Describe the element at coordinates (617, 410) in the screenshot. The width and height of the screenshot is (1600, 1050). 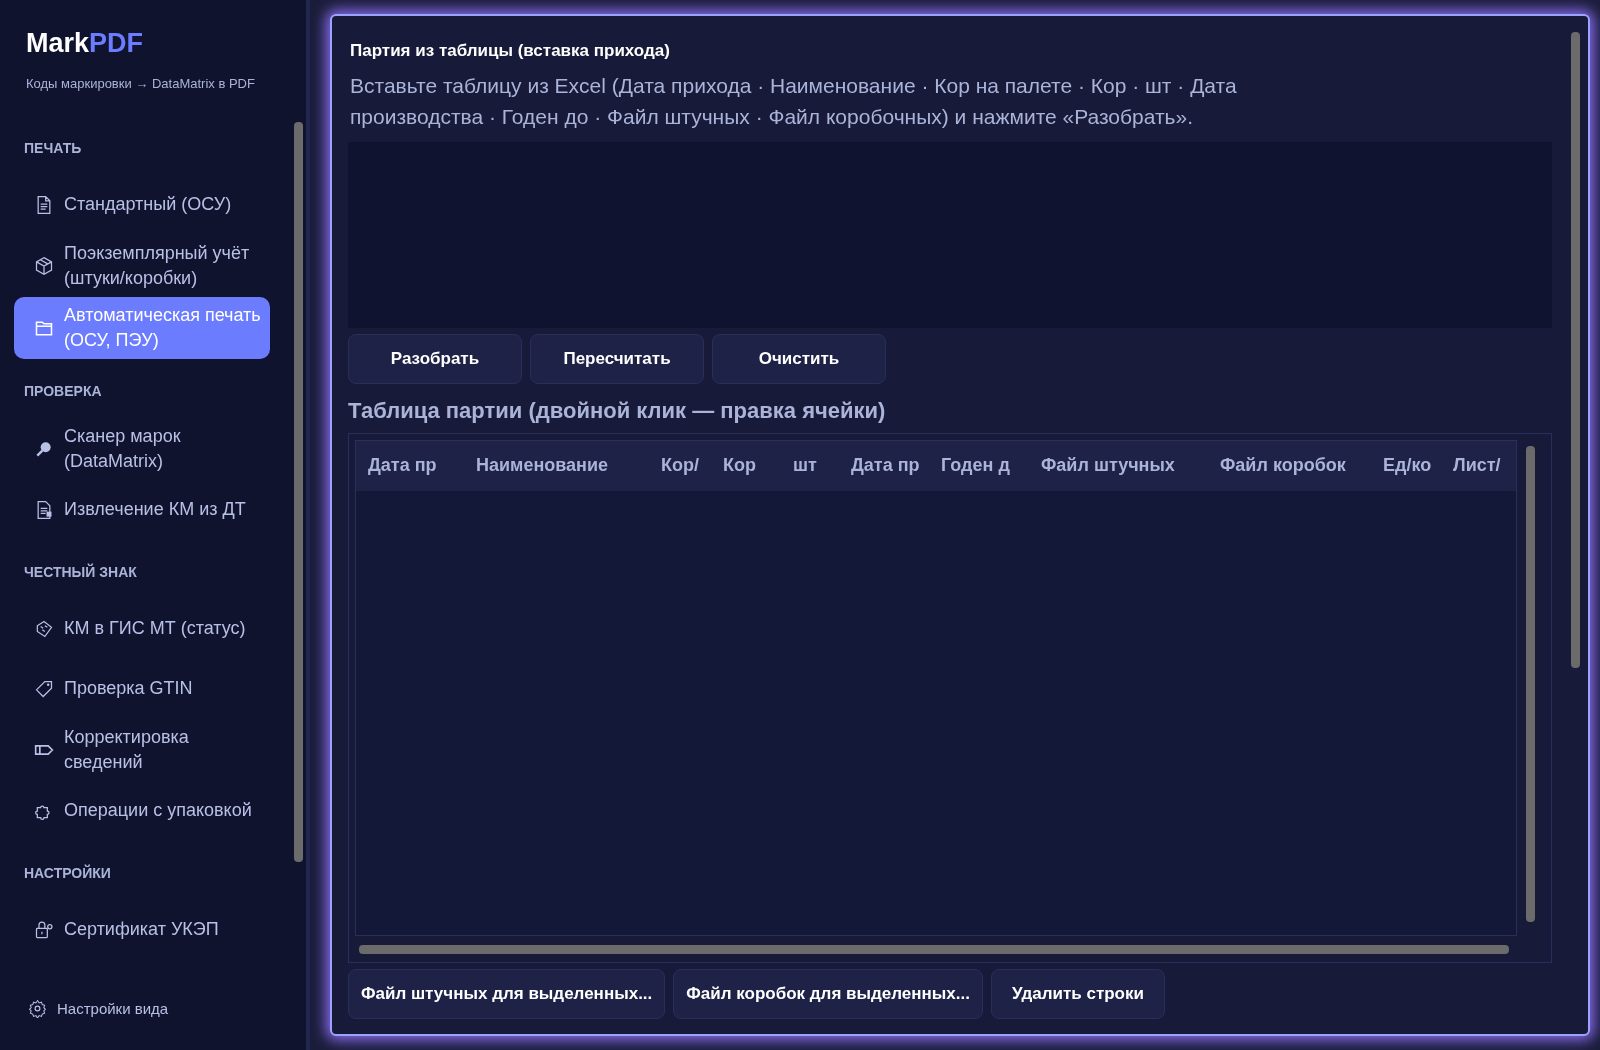
I see `table-title: Таблица партии (двойной клик — правка ячейки)` at that location.